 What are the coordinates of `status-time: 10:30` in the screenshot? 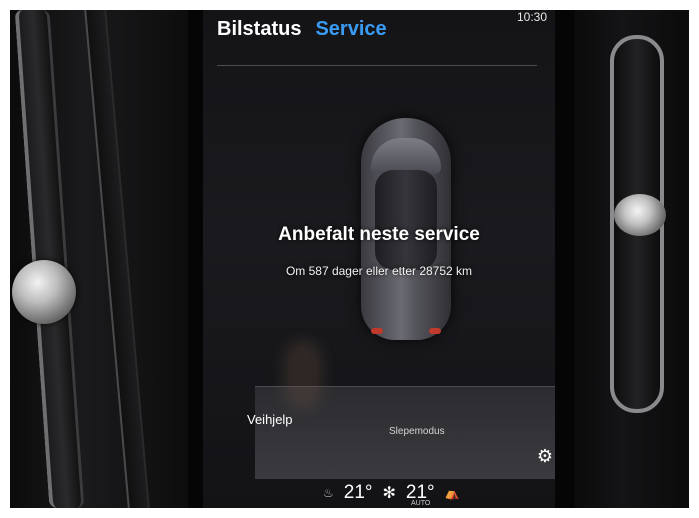 It's located at (531, 17).